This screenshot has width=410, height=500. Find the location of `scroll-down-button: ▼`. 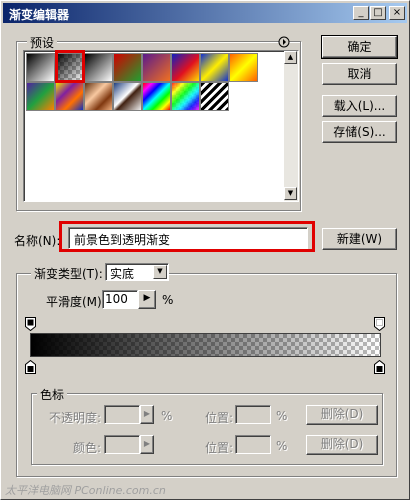

scroll-down-button: ▼ is located at coordinates (290, 193).